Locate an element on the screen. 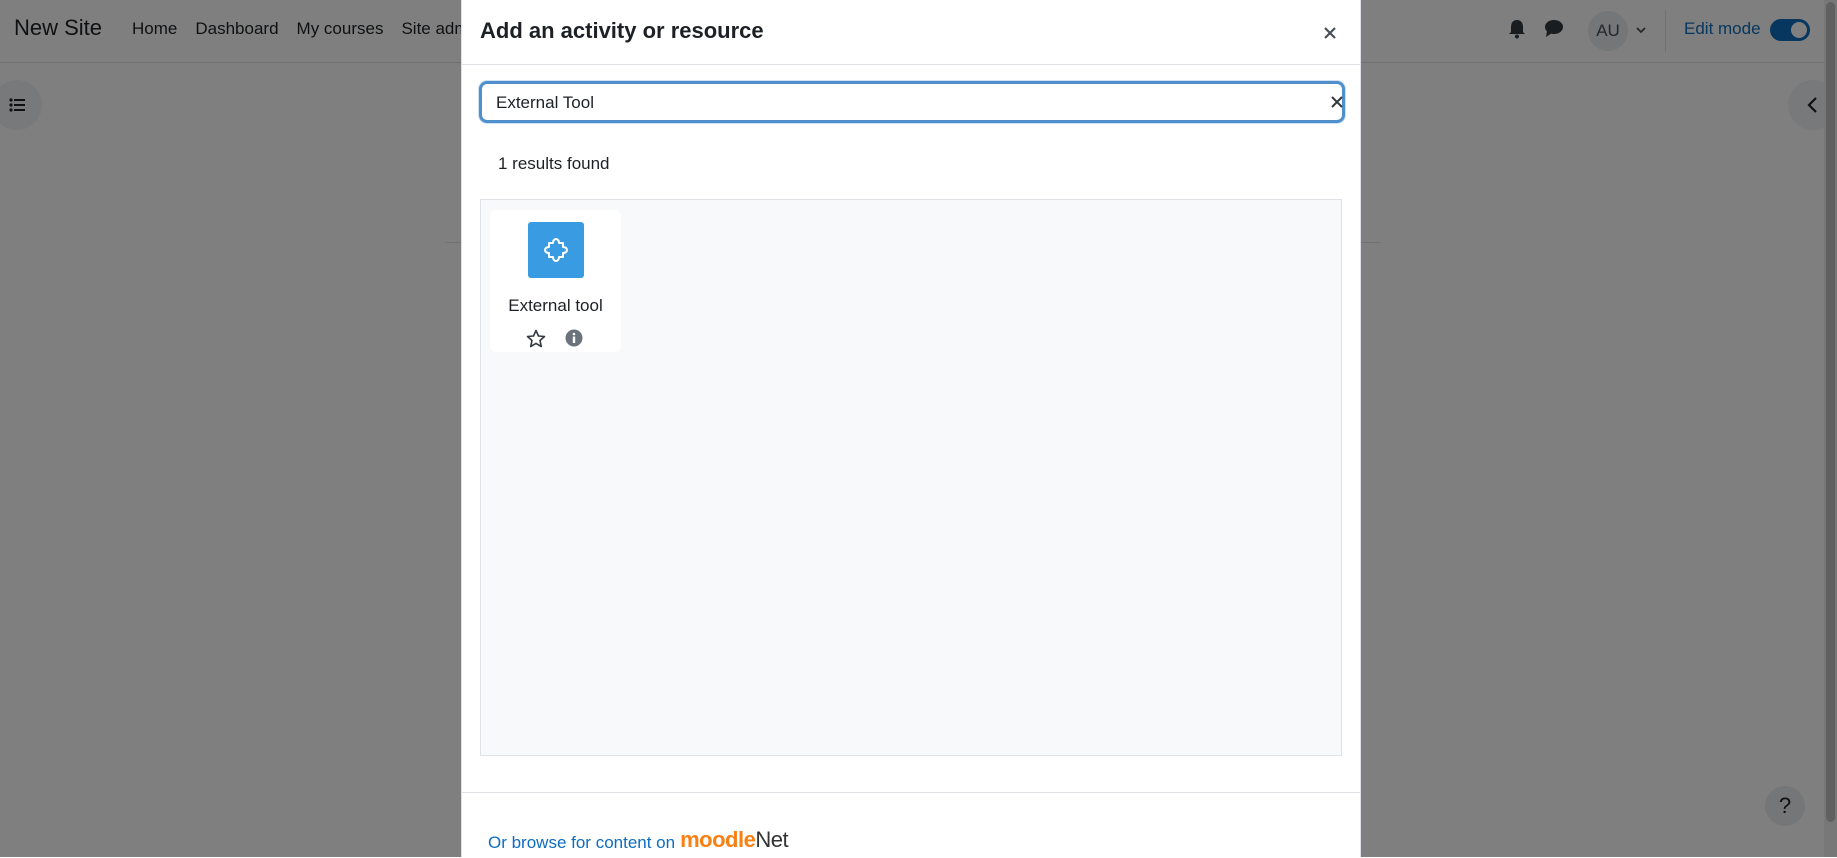  activity-tile-external-tool: External tool is located at coordinates (555, 281).